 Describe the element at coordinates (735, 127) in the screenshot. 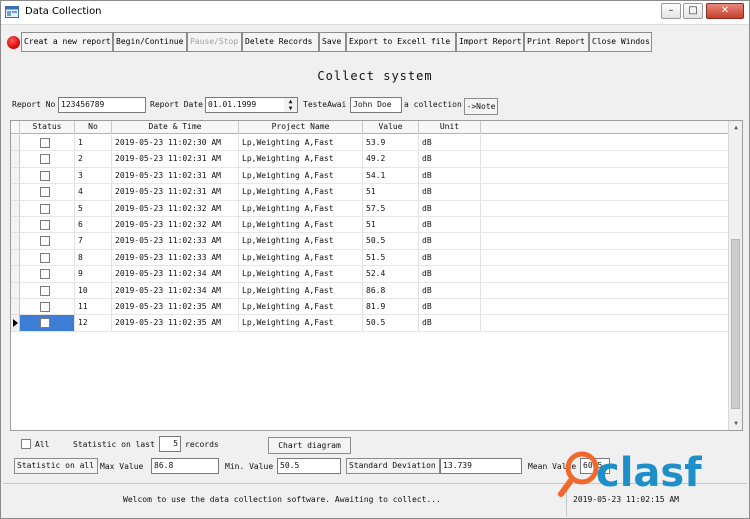

I see `scroll-up-icon: ▲` at that location.